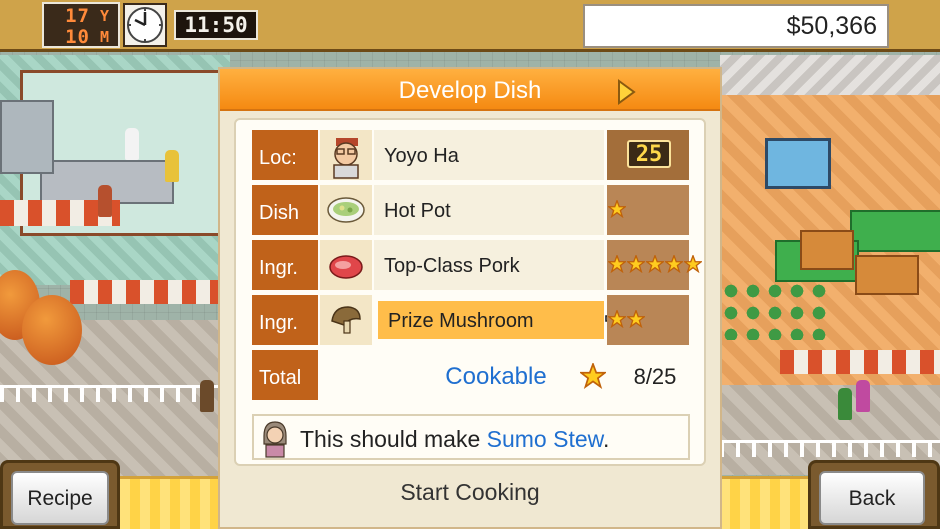 Image resolution: width=940 pixels, height=529 pixels. Describe the element at coordinates (285, 210) in the screenshot. I see `row-label: Dish` at that location.